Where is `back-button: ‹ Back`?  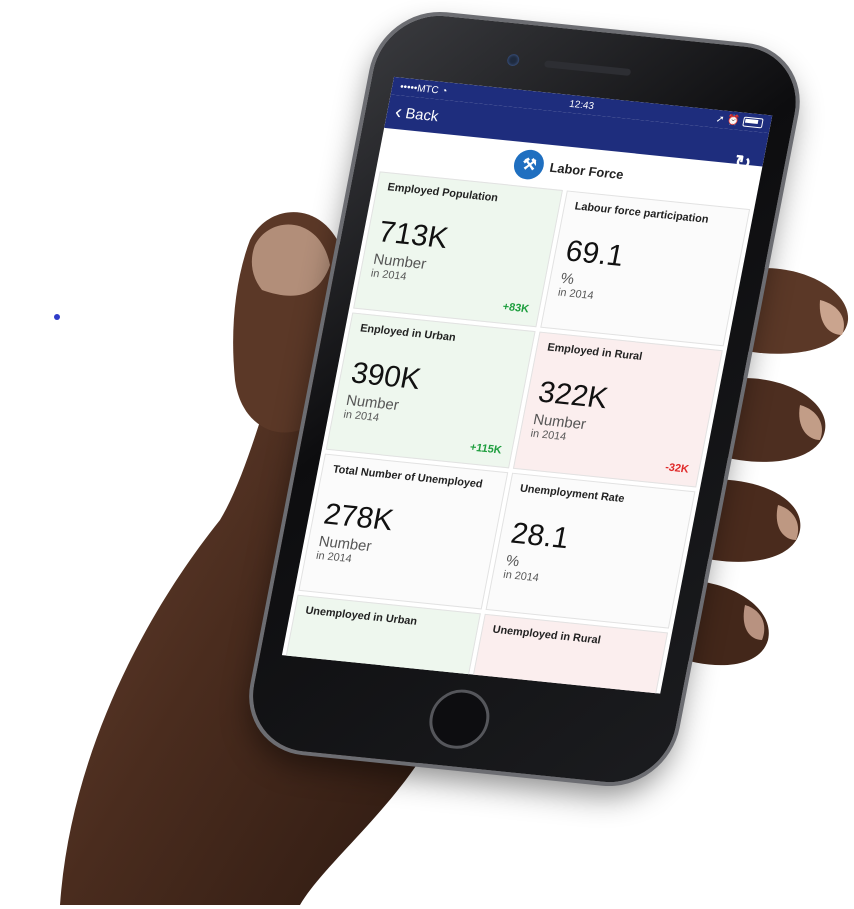 back-button: ‹ Back is located at coordinates (416, 113).